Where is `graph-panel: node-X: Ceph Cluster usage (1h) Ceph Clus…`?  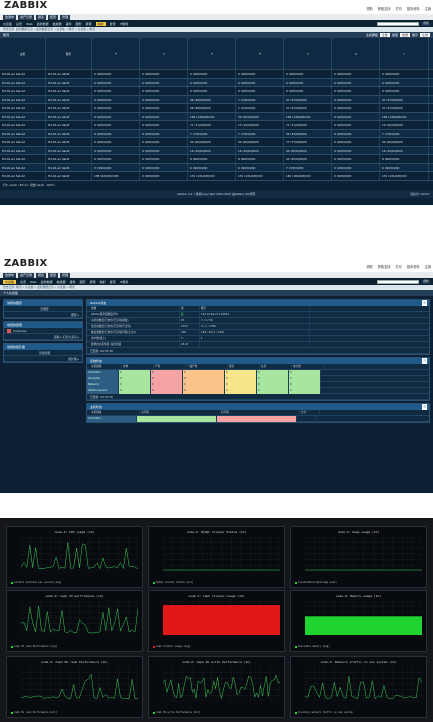
graph-panel: node-X: Ceph Cluster usage (1h) Ceph Clus… is located at coordinates (216, 621).